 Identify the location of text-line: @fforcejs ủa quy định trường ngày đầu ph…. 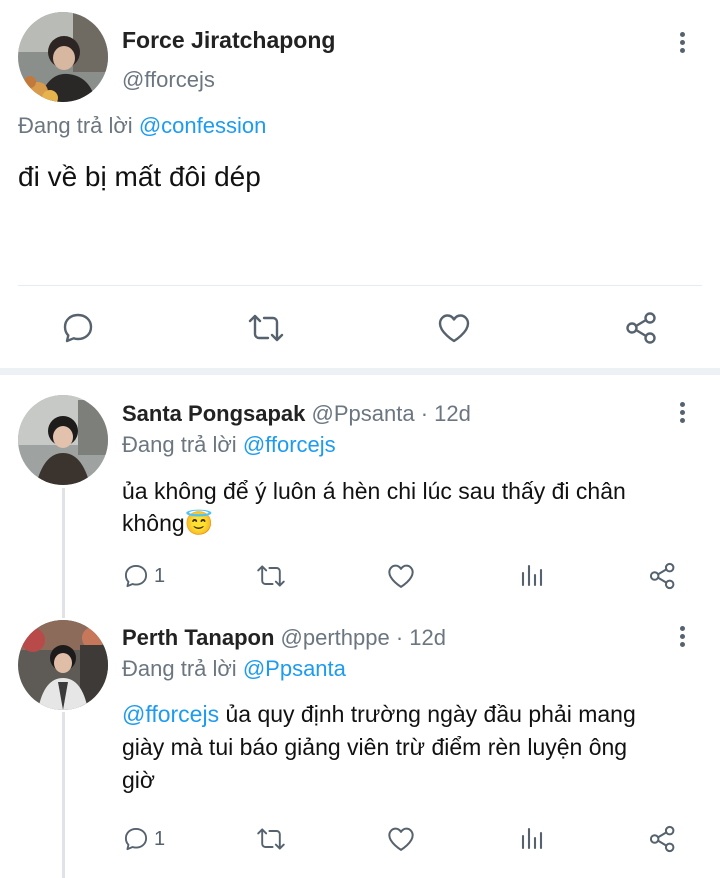
(379, 714).